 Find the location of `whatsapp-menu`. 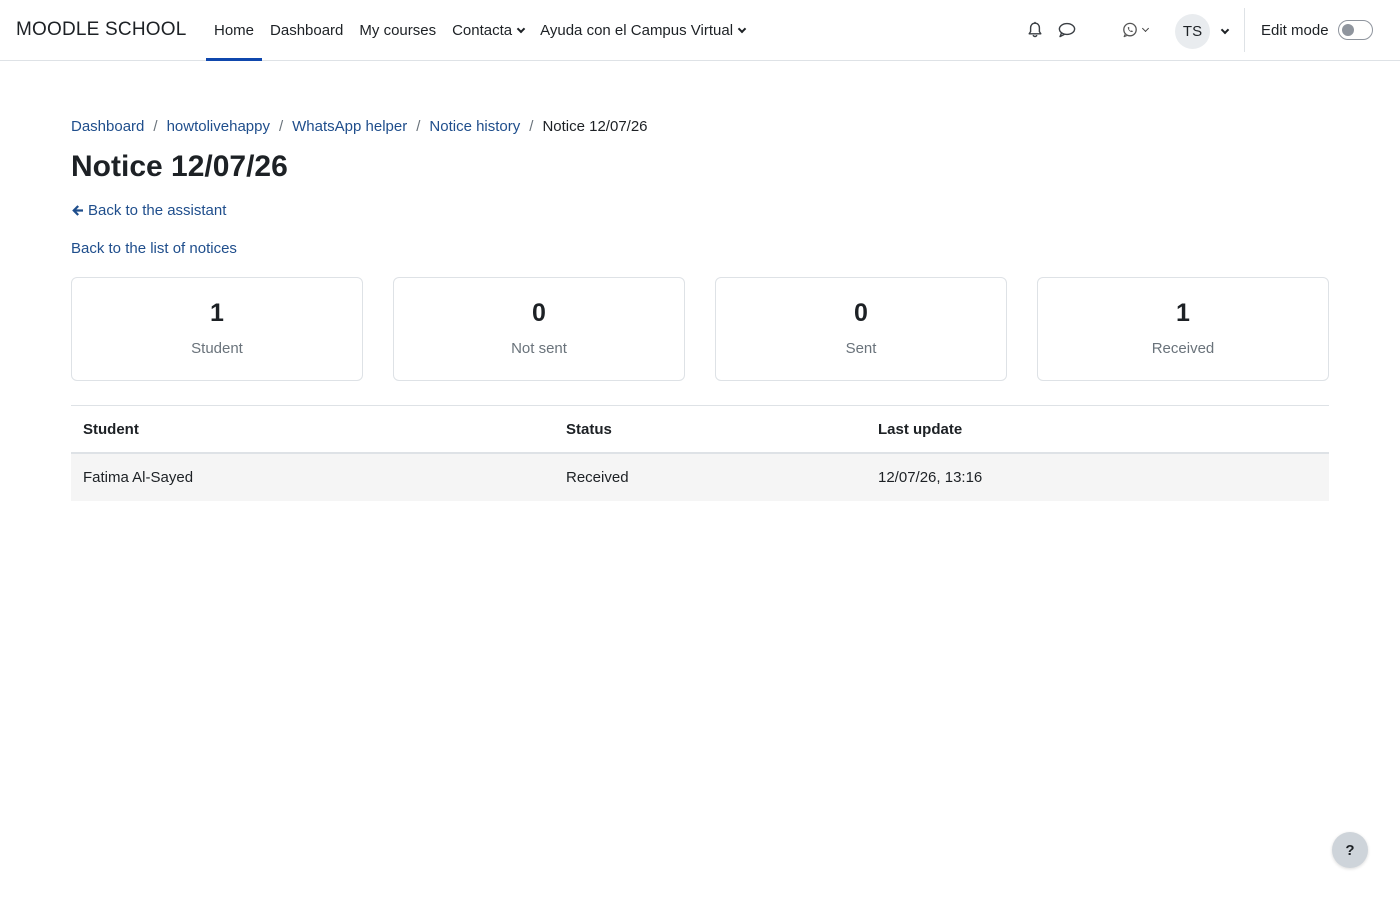

whatsapp-menu is located at coordinates (1136, 30).